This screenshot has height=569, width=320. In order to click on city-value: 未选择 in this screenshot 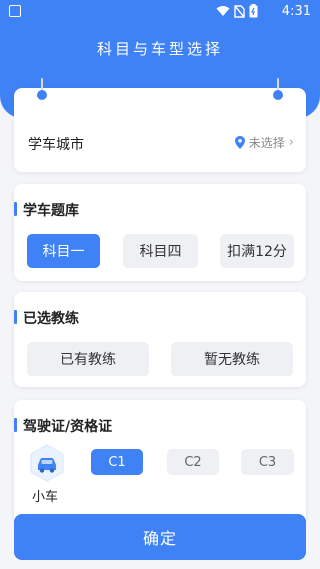, I will do `click(266, 143)`.